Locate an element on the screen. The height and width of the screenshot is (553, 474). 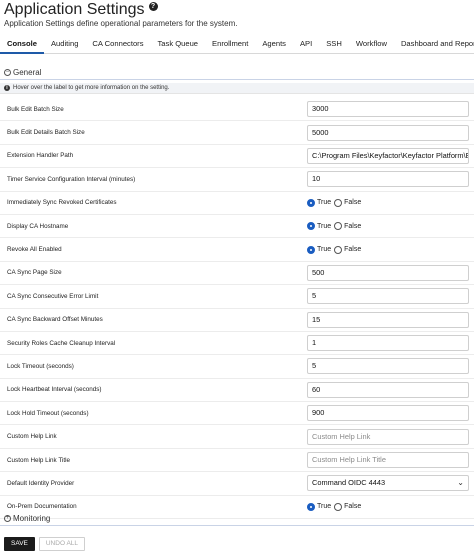
security-roles-cache-cleanup-input: 1 is located at coordinates (388, 343).